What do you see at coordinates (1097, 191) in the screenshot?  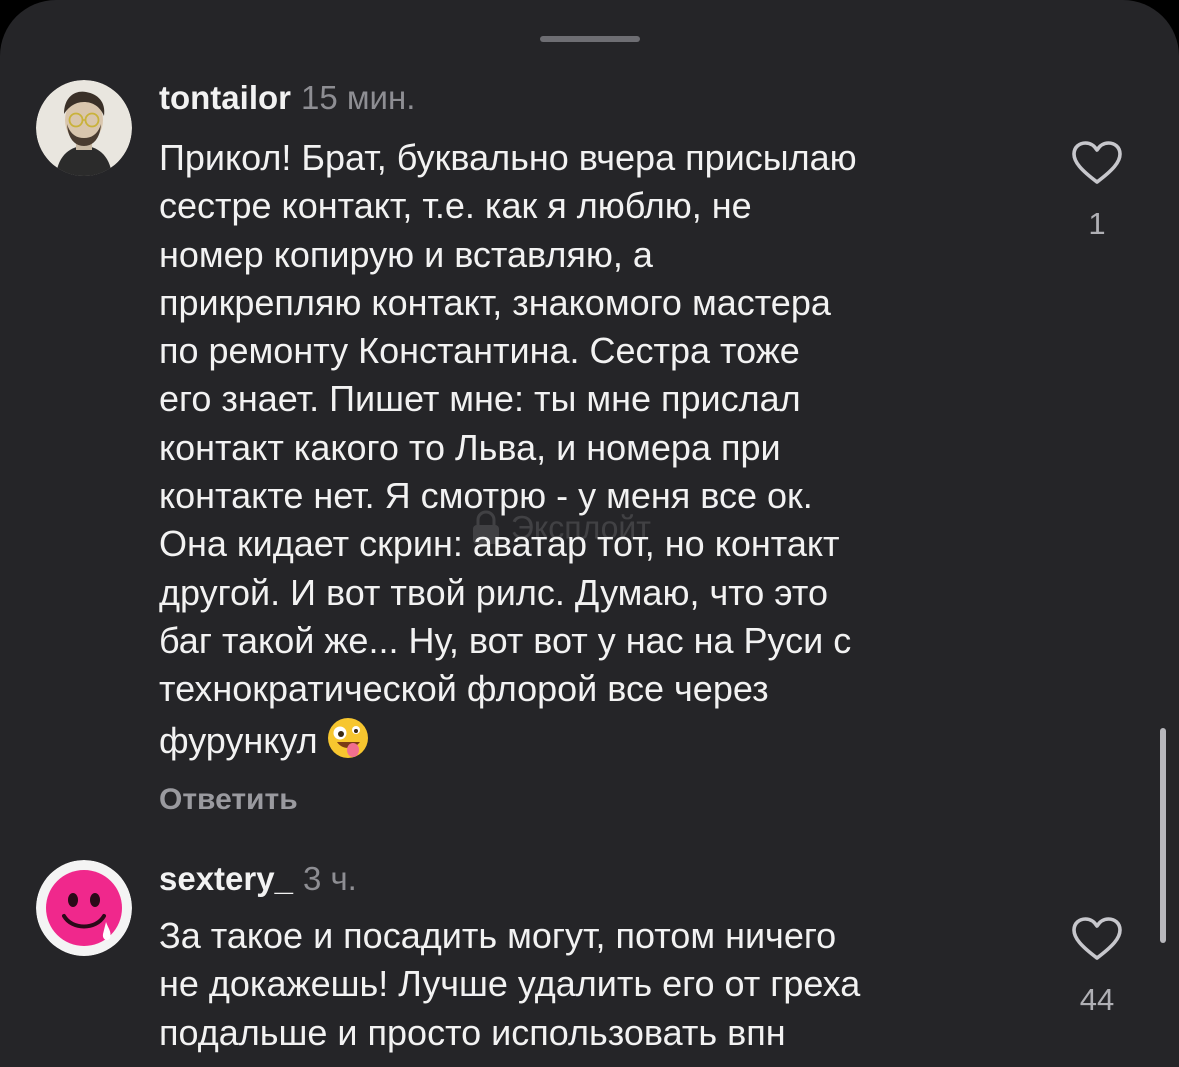 I see `like-control: 1` at bounding box center [1097, 191].